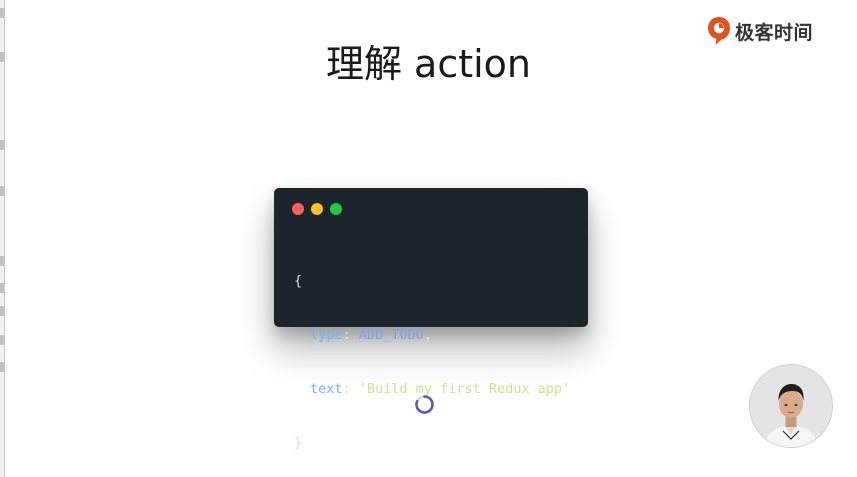 This screenshot has height=477, width=857. I want to click on minimize-dot-icon, so click(317, 209).